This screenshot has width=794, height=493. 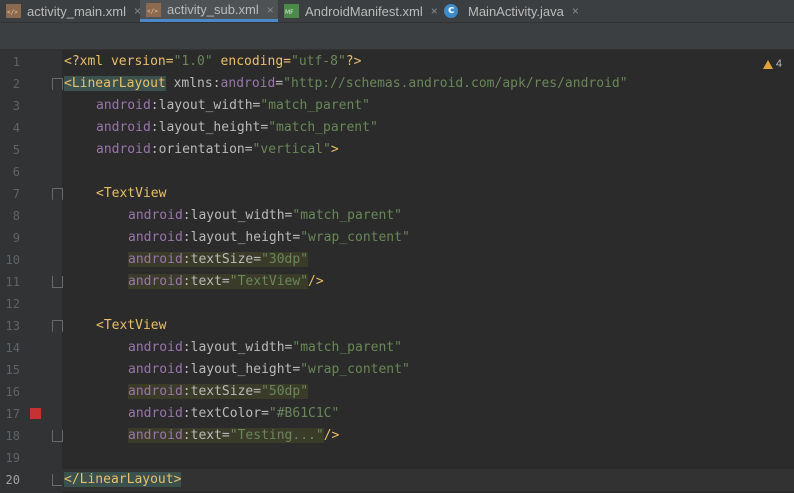 What do you see at coordinates (428, 436) in the screenshot?
I see `line-content: android:text="Testing..."/>` at bounding box center [428, 436].